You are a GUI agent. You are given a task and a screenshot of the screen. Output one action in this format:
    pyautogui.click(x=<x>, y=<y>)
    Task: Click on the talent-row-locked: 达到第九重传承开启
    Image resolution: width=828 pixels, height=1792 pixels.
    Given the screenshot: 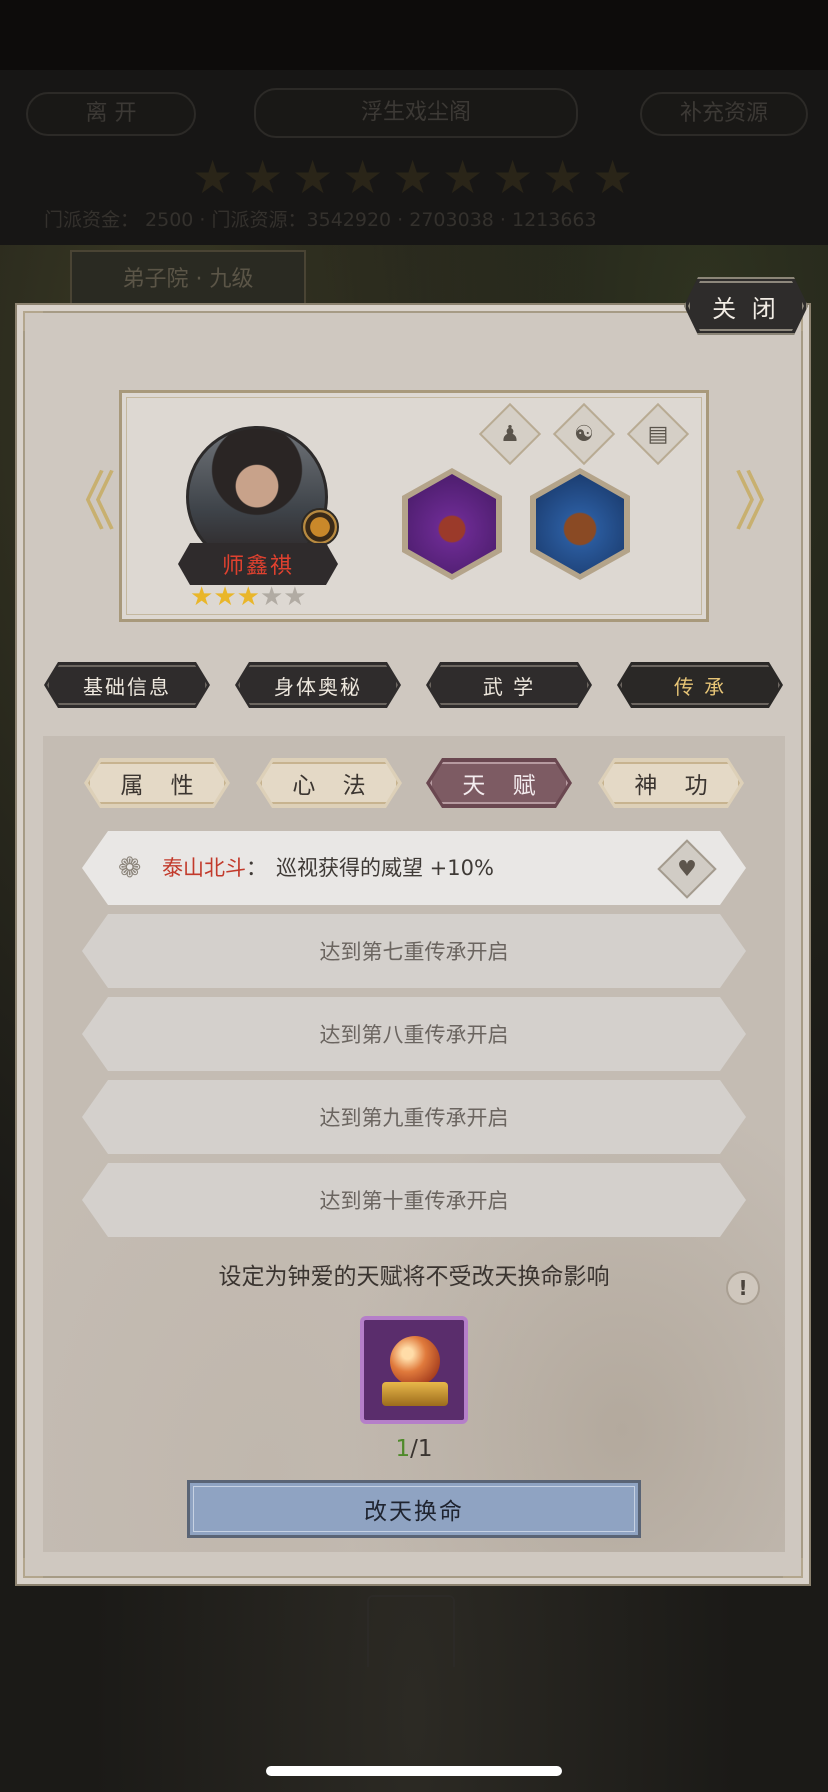 What is the action you would take?
    pyautogui.click(x=414, y=1117)
    